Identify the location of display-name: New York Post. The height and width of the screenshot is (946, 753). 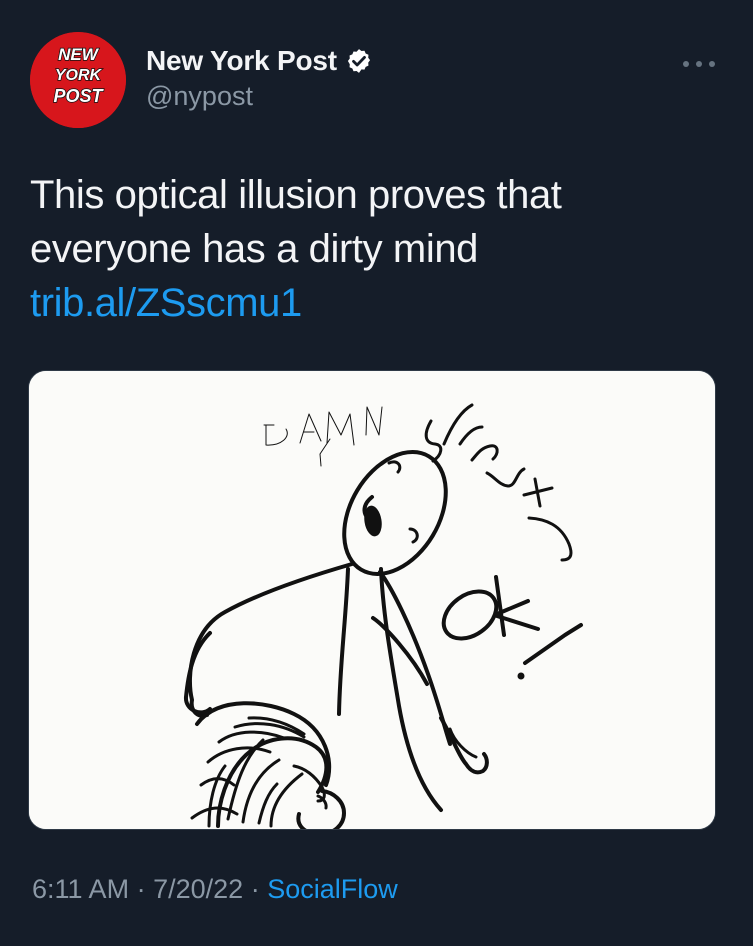
(241, 61).